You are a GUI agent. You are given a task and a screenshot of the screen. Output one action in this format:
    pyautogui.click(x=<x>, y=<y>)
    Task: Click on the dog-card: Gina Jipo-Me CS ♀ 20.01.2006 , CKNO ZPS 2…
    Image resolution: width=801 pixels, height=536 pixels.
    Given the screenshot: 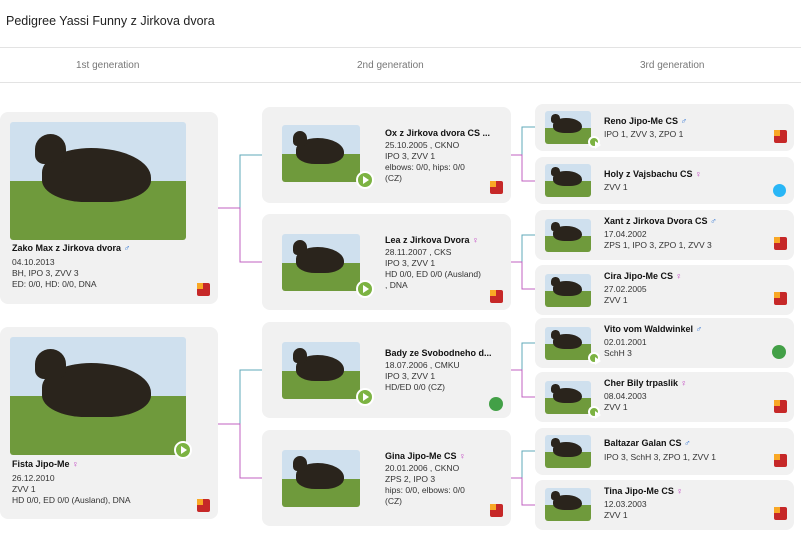 What is the action you would take?
    pyautogui.click(x=386, y=478)
    